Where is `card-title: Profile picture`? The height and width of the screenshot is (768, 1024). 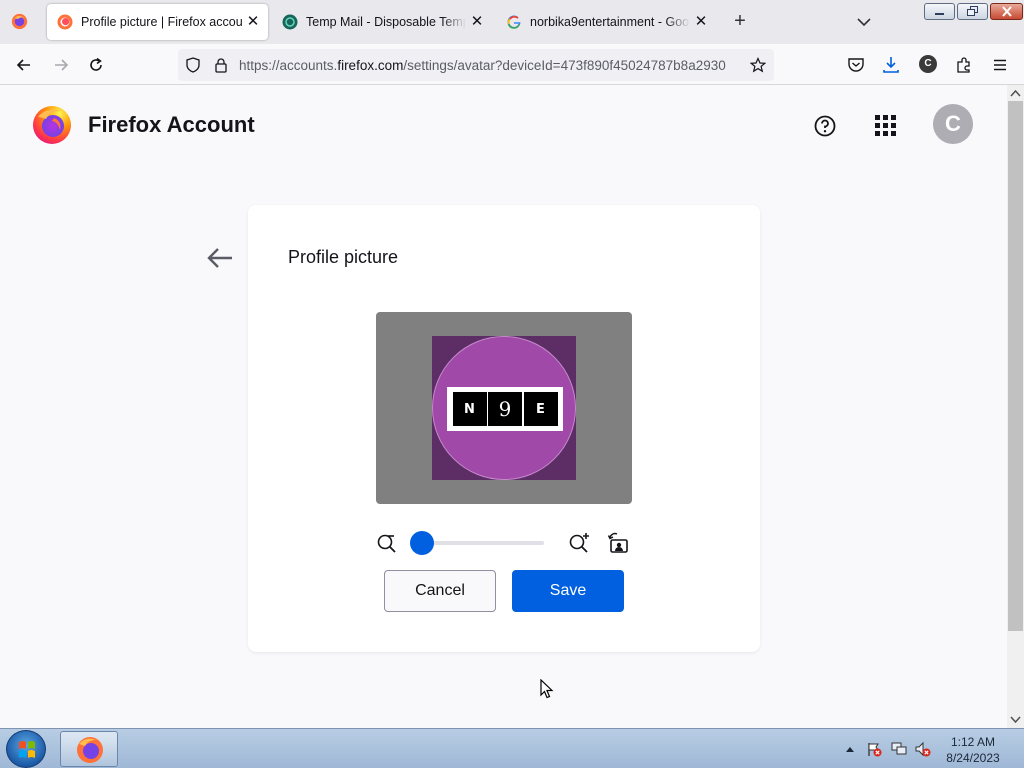
card-title: Profile picture is located at coordinates (343, 257).